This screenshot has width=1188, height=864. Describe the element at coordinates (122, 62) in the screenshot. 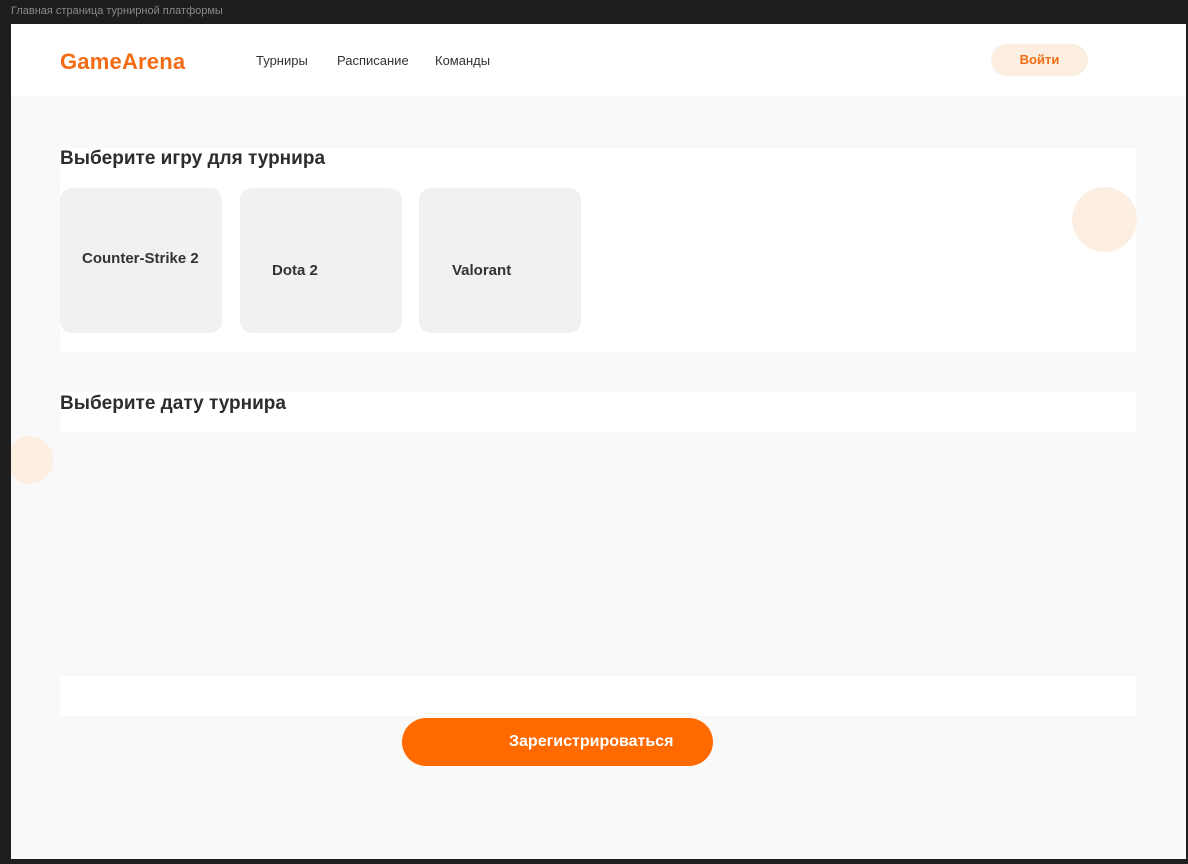

I see `logo: GameArena` at that location.